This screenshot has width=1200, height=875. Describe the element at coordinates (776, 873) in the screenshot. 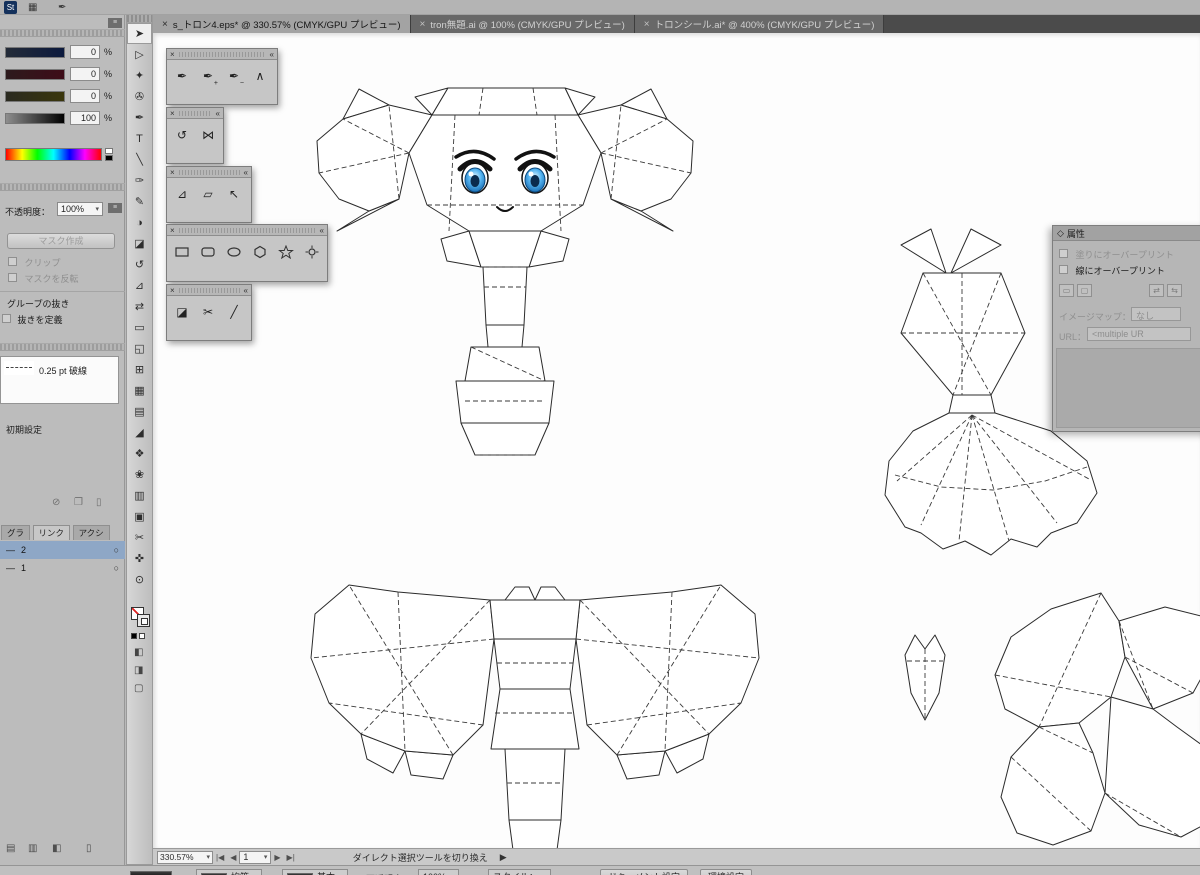

I see `more-options-icon: ⋯` at that location.